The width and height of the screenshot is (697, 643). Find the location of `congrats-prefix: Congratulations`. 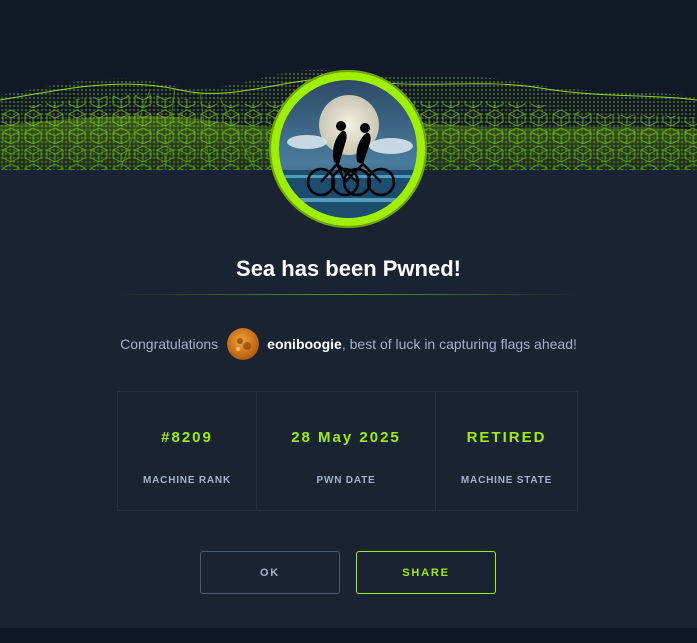

congrats-prefix: Congratulations is located at coordinates (169, 344).